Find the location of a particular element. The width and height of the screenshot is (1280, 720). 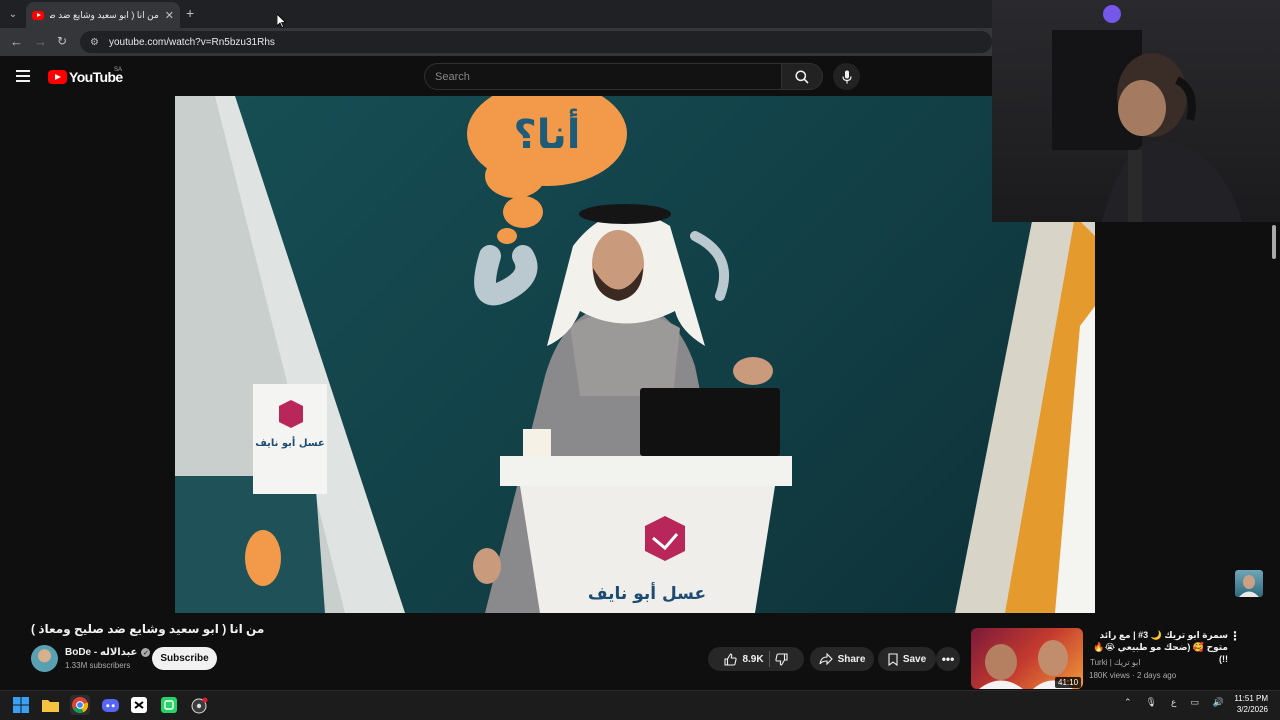

share-button: Share is located at coordinates (842, 659).